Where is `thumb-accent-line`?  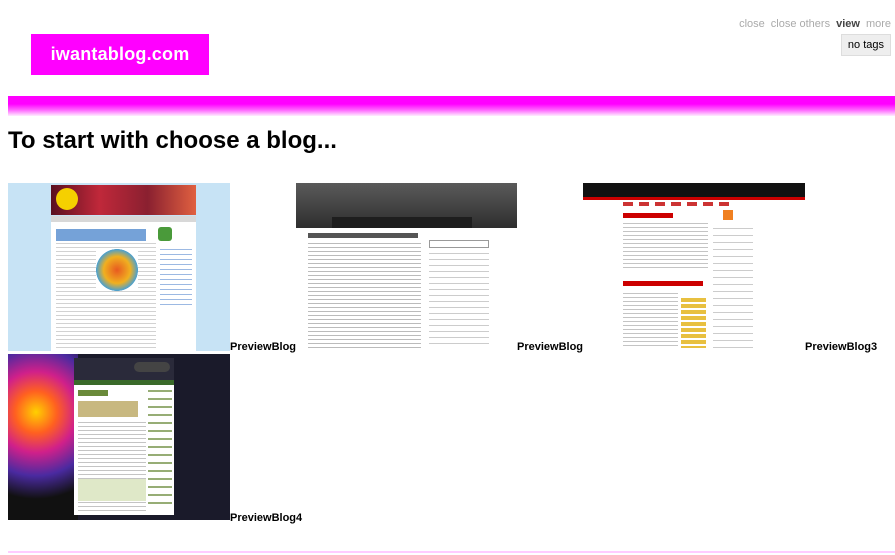 thumb-accent-line is located at coordinates (694, 198).